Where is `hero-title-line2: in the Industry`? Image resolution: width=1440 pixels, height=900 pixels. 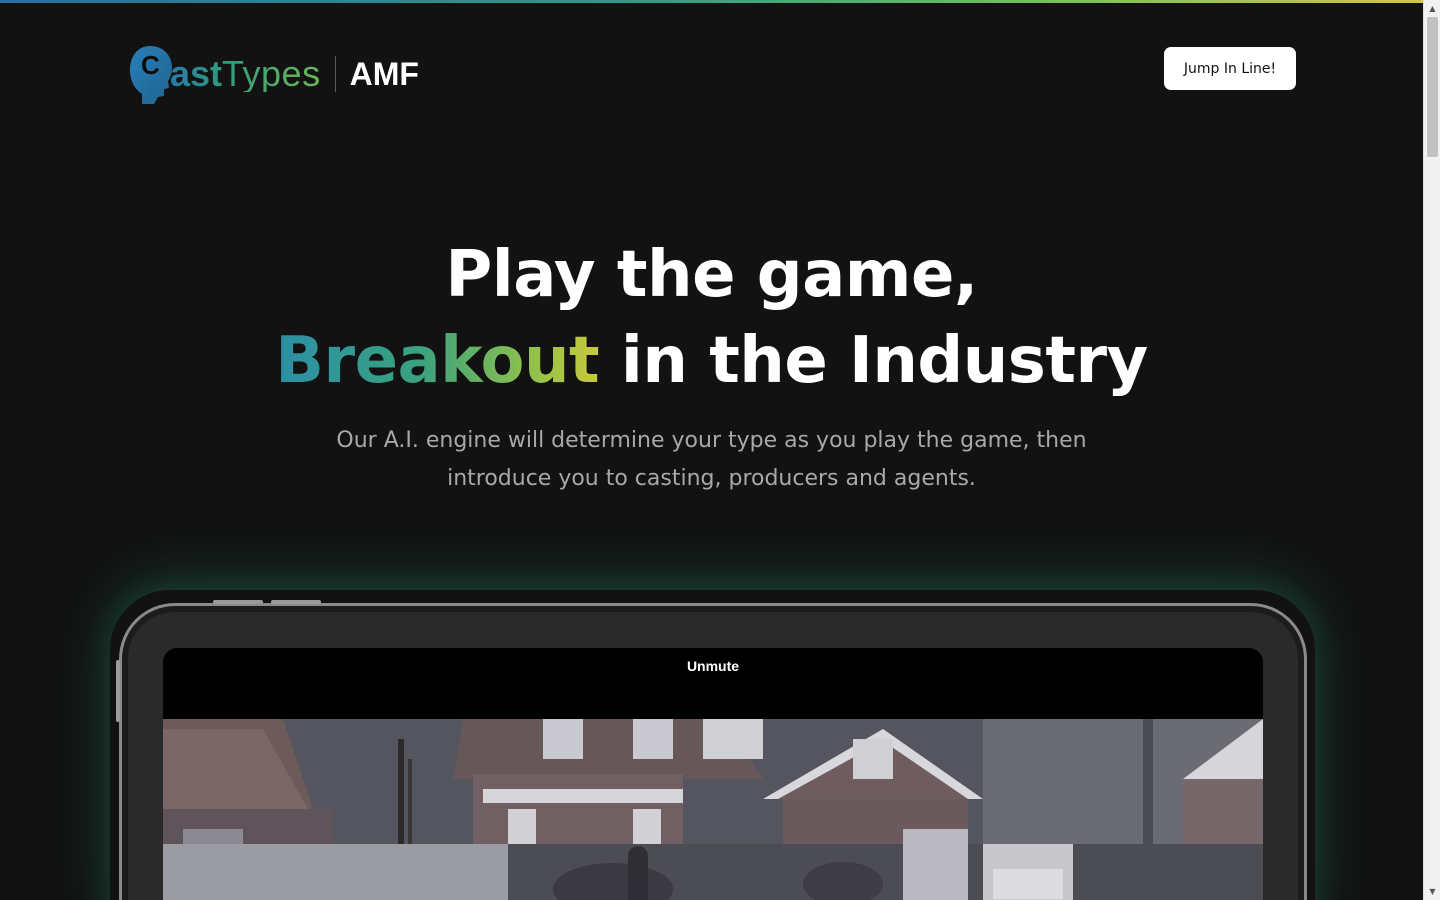 hero-title-line2: in the Industry is located at coordinates (873, 361).